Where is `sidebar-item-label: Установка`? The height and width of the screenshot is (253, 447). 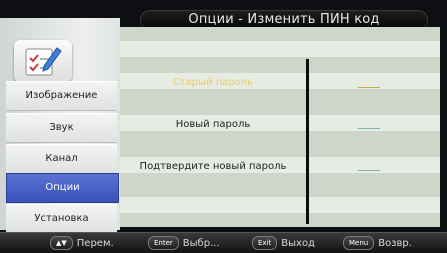
sidebar-item-label: Установка is located at coordinates (61, 218).